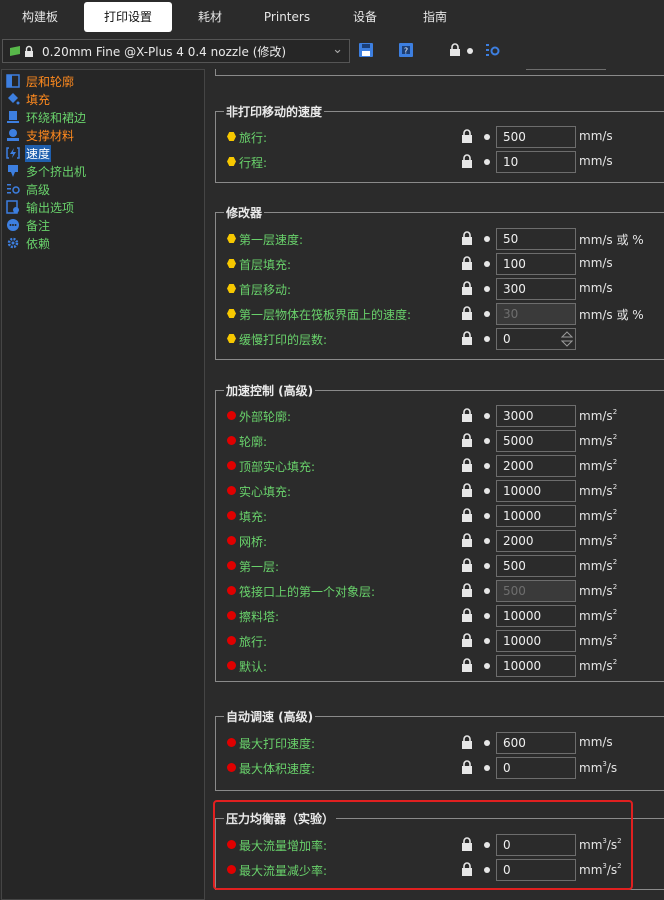 Image resolution: width=664 pixels, height=900 pixels. Describe the element at coordinates (13, 81) in the screenshot. I see `layers-icon` at that location.